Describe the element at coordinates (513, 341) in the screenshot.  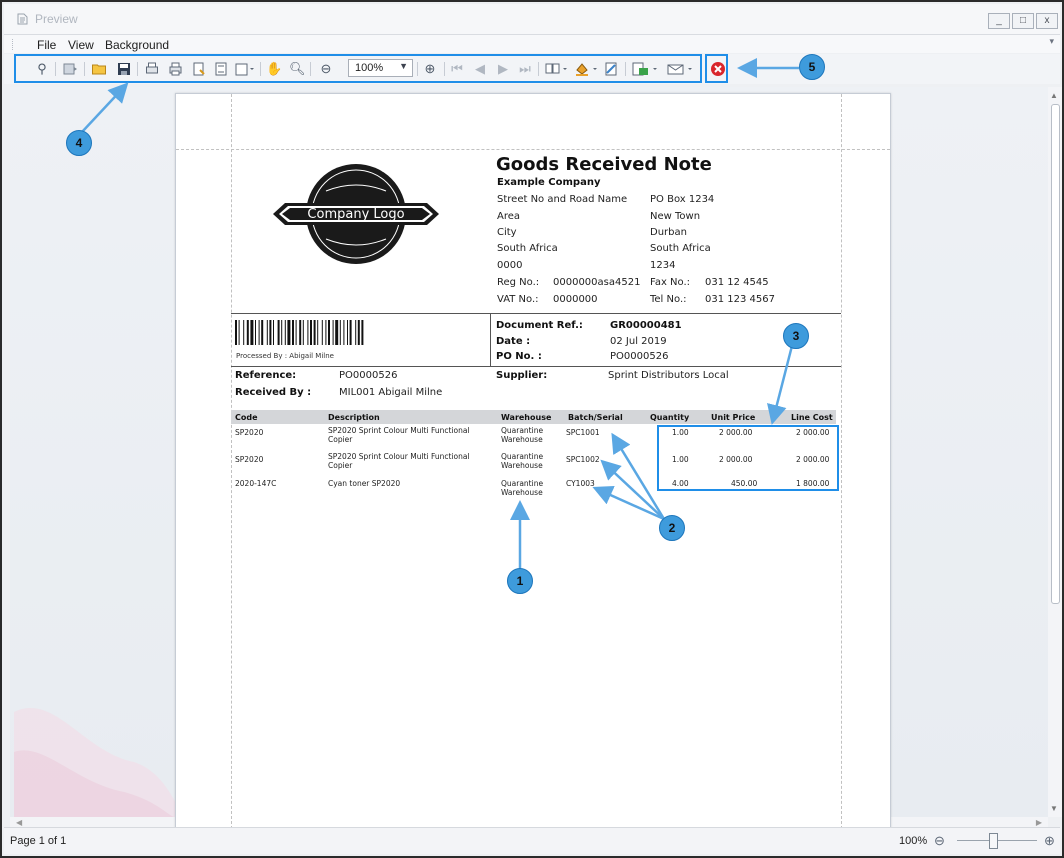
I see `date-label: Date :` at that location.